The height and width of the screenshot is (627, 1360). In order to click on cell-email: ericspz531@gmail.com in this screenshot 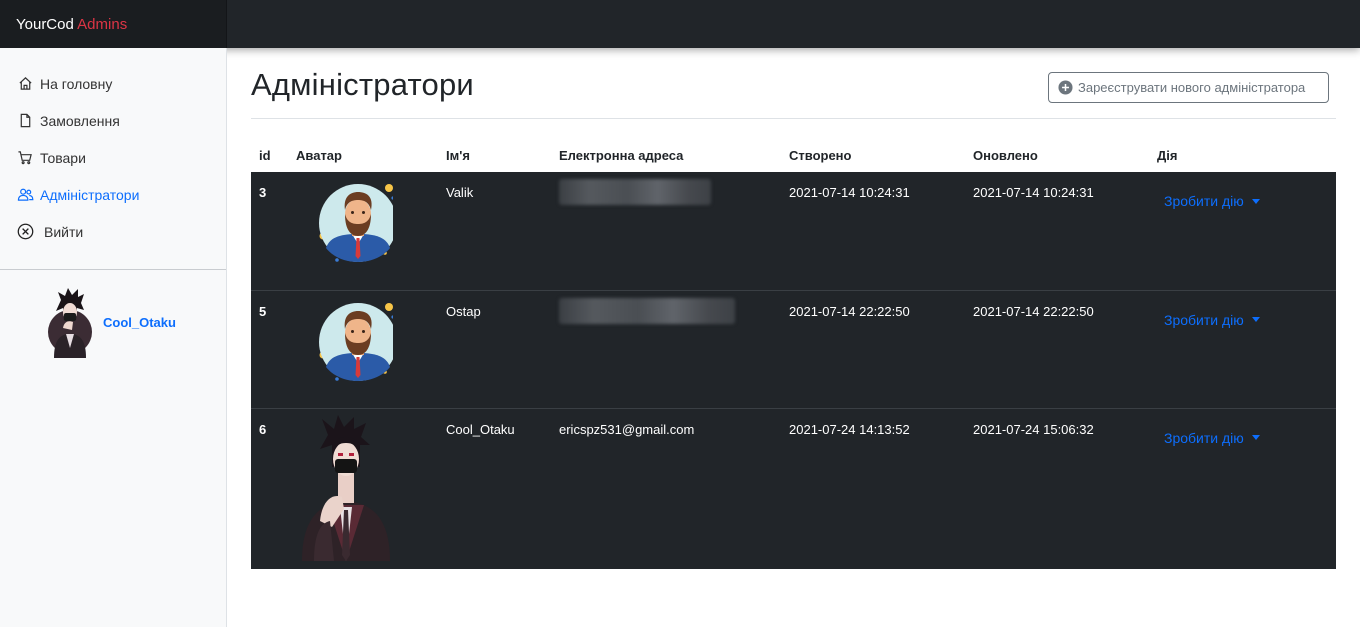, I will do `click(666, 488)`.